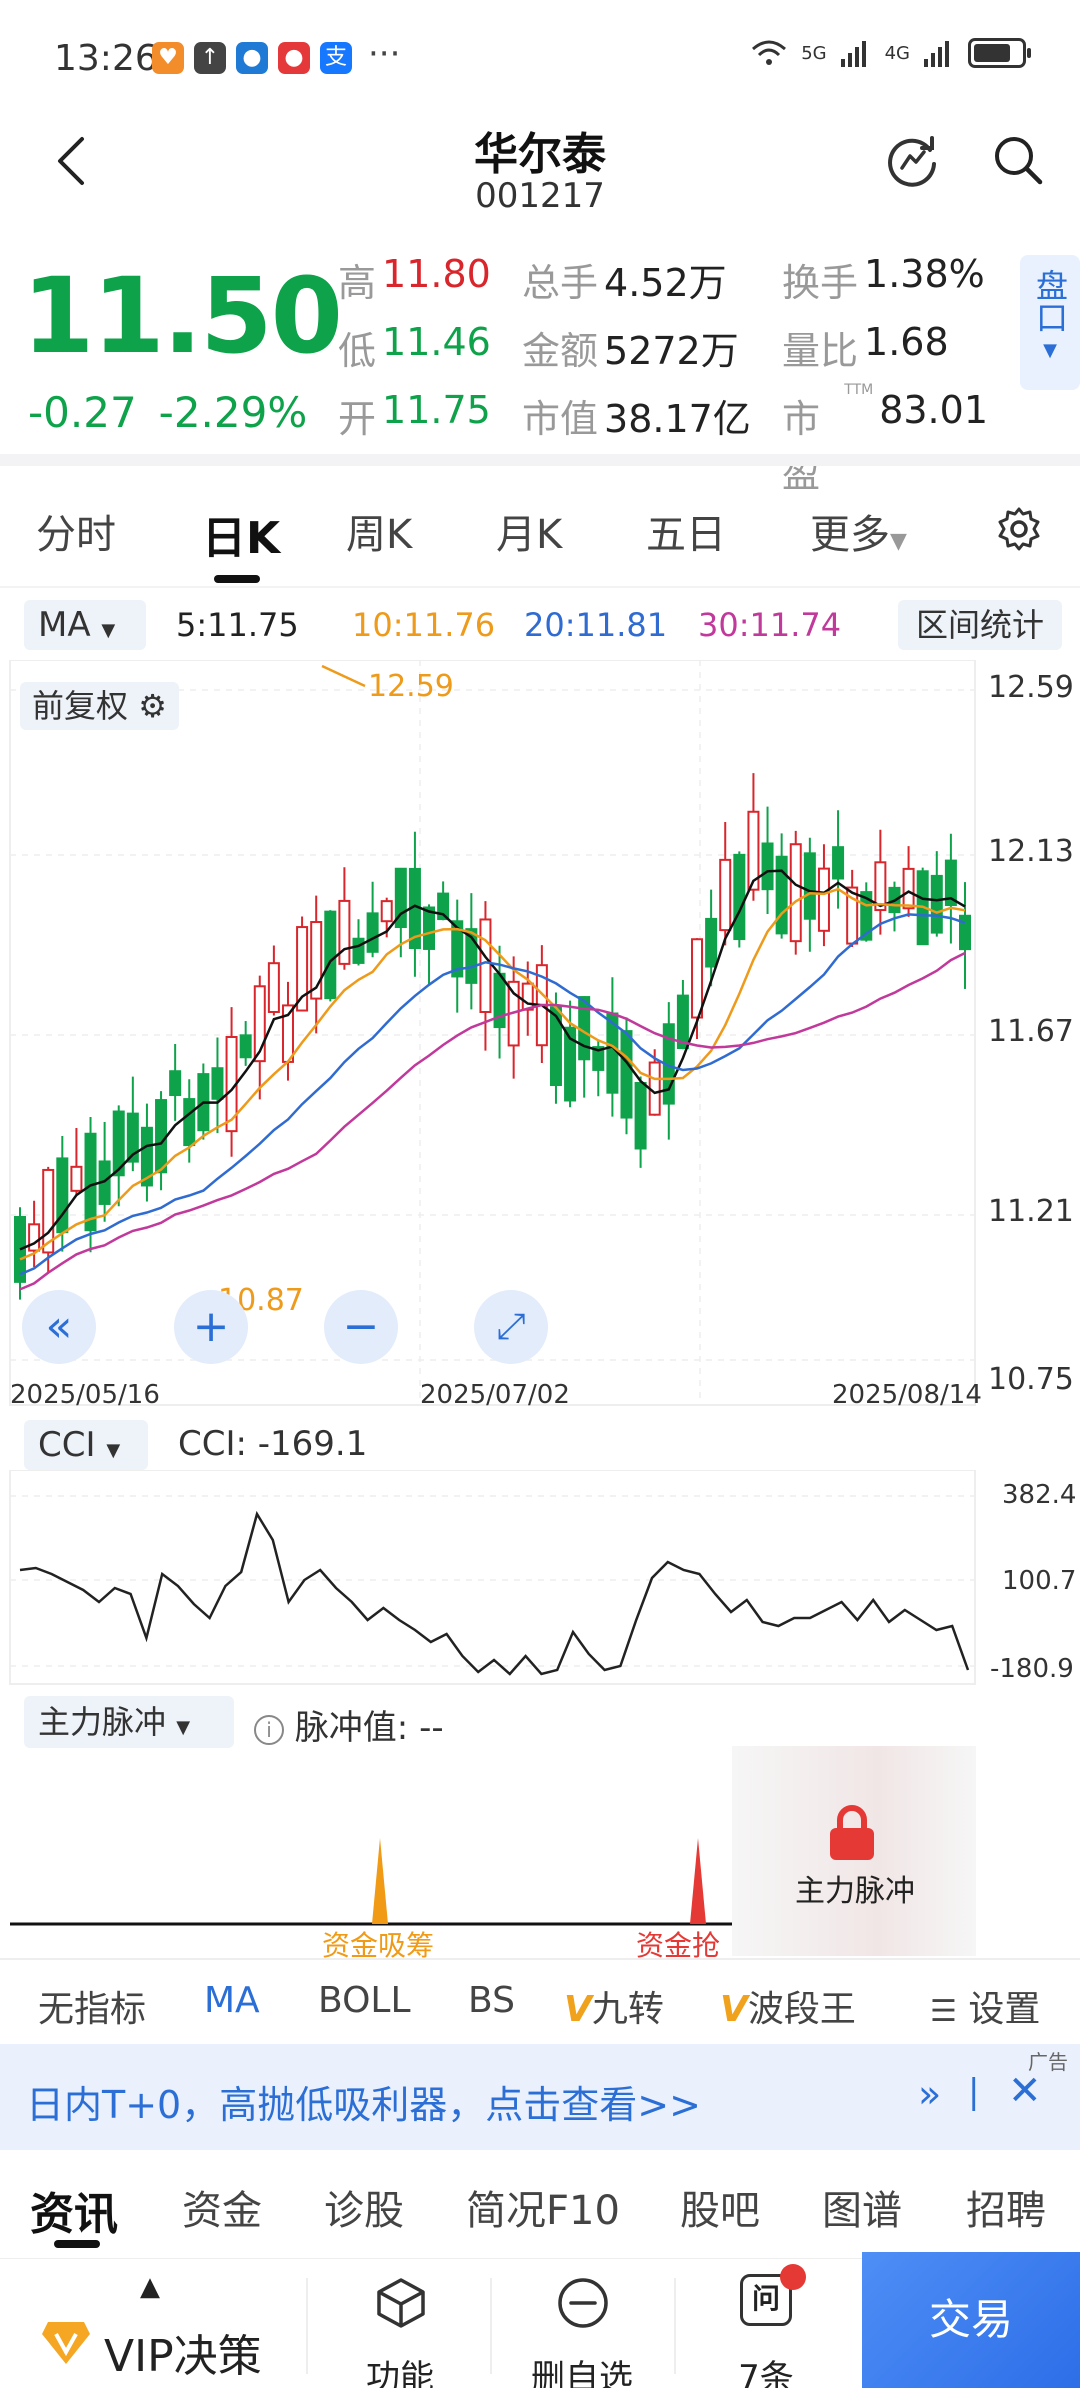  I want to click on indicator-boduan: V波段王, so click(788, 2006).